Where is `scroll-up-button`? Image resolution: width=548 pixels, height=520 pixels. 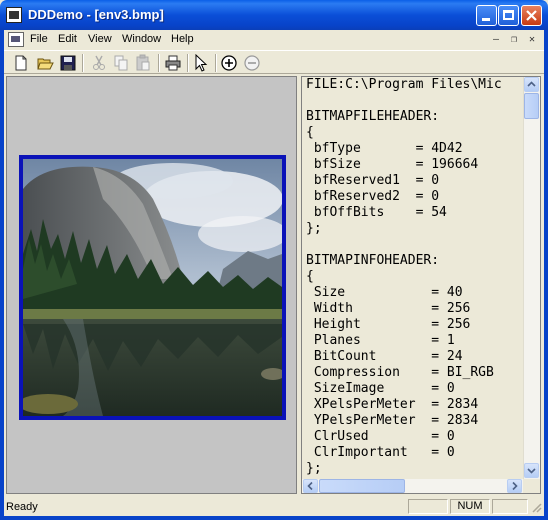
scroll-up-button is located at coordinates (531, 84).